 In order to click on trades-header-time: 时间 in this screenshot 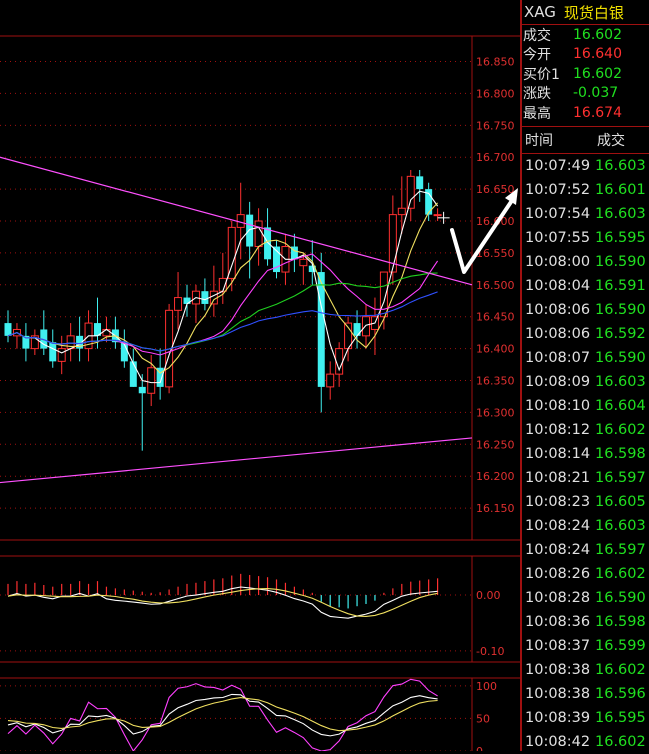, I will do `click(539, 140)`.